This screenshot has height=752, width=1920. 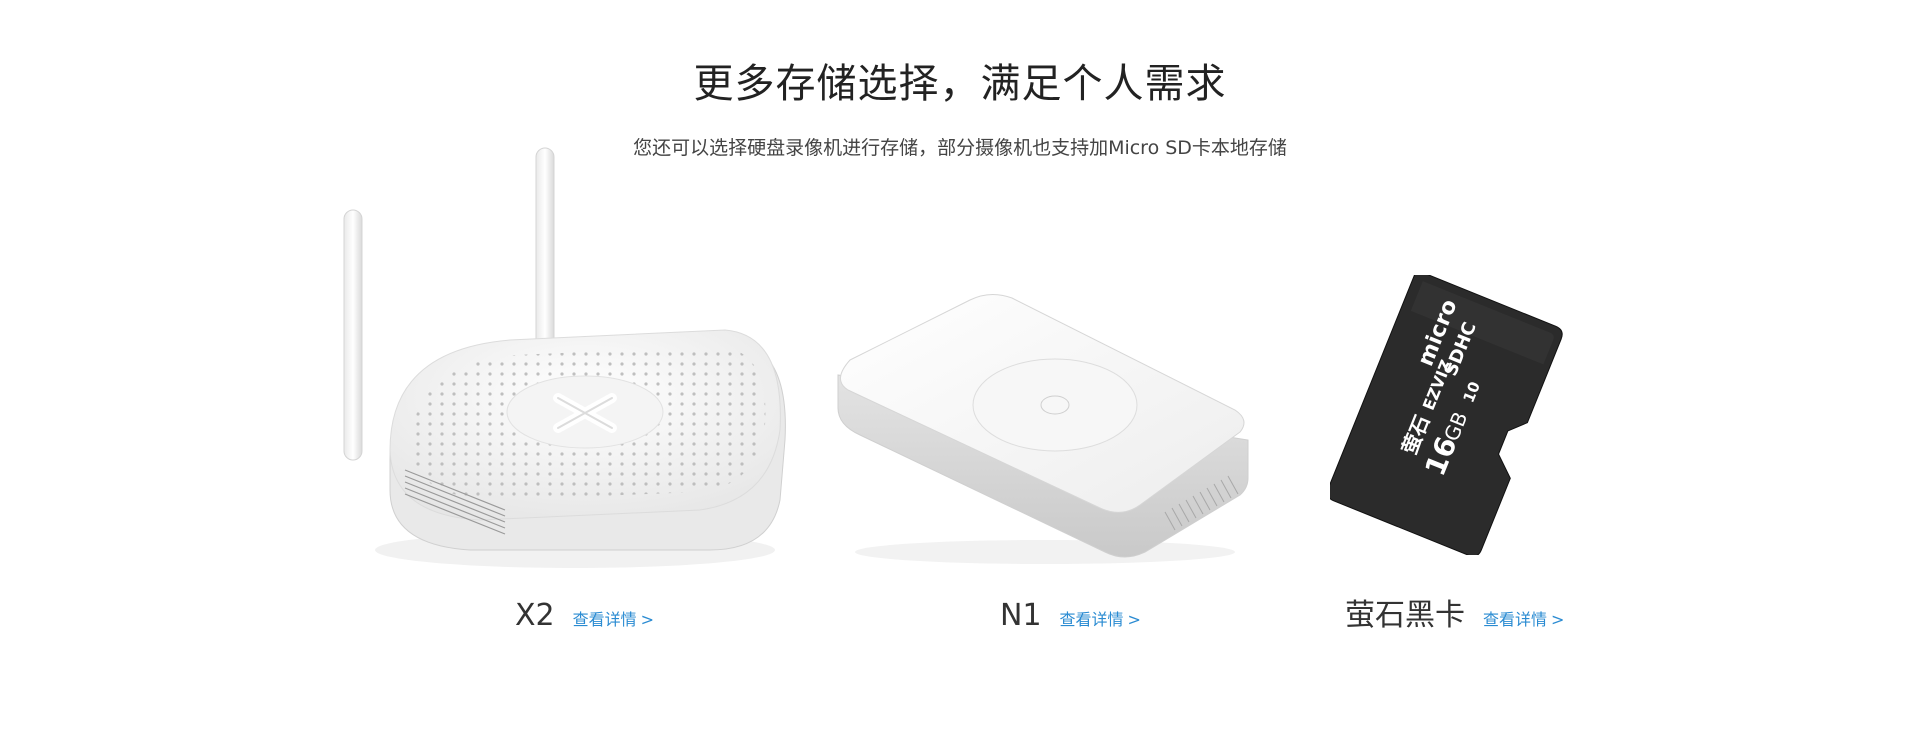 I want to click on product-name-n1: N1, so click(x=1021, y=615).